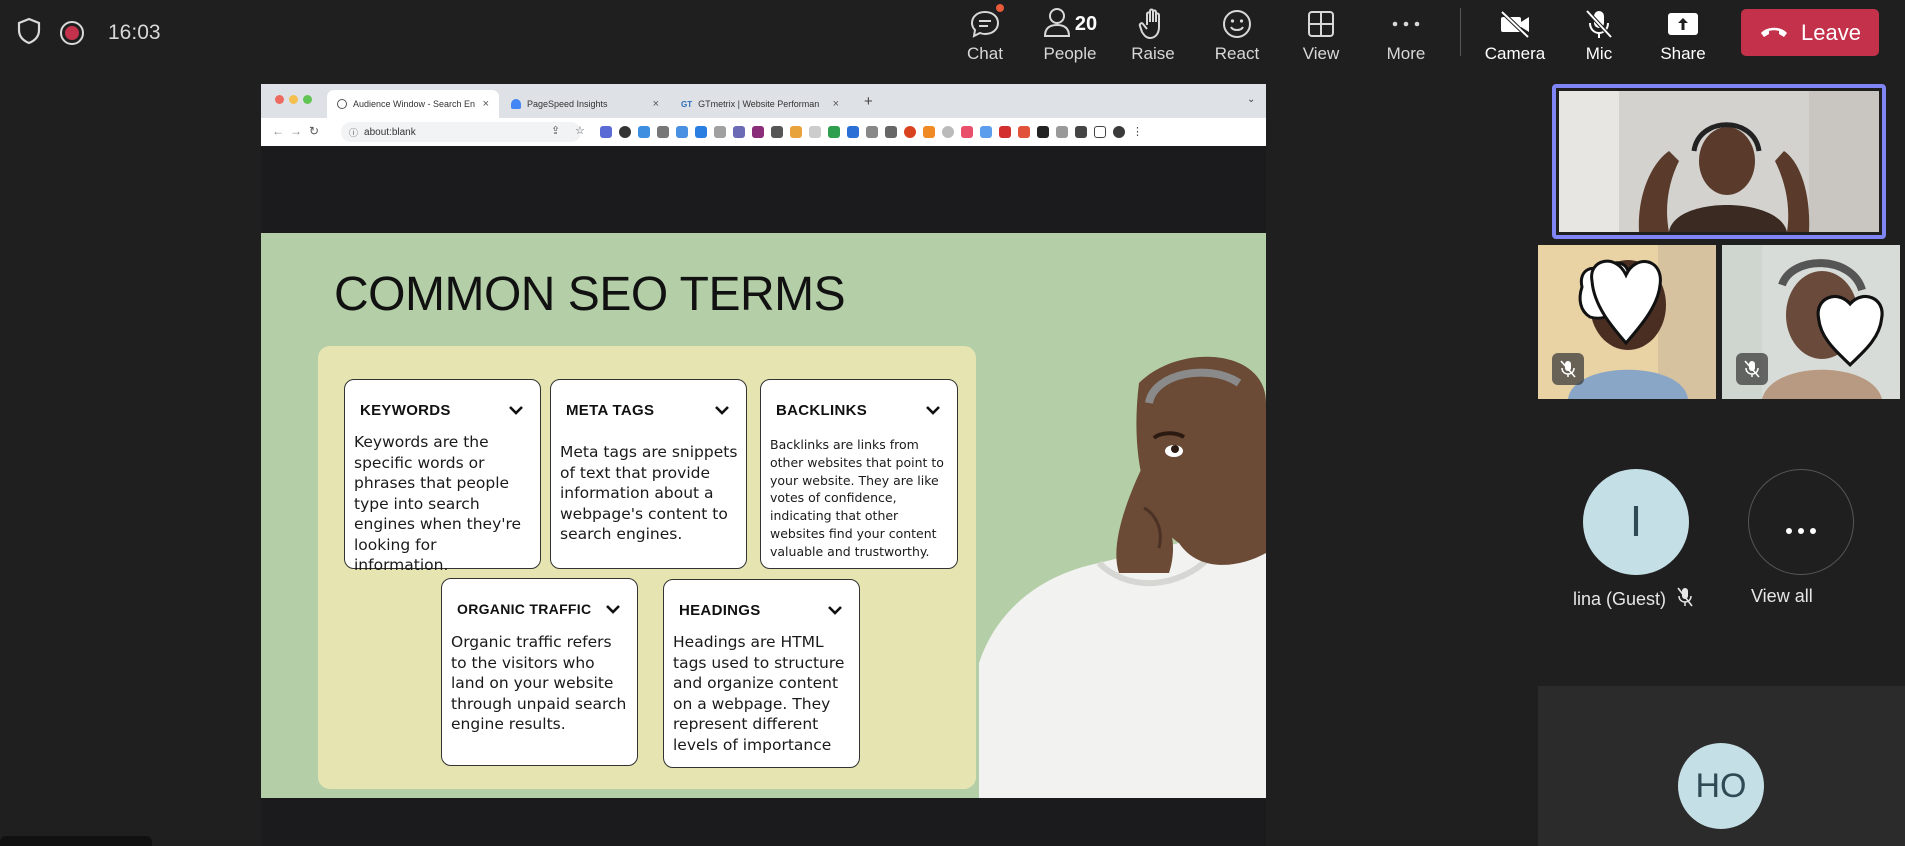  I want to click on tab-search-chevron-icon: ⌄, so click(1251, 99).